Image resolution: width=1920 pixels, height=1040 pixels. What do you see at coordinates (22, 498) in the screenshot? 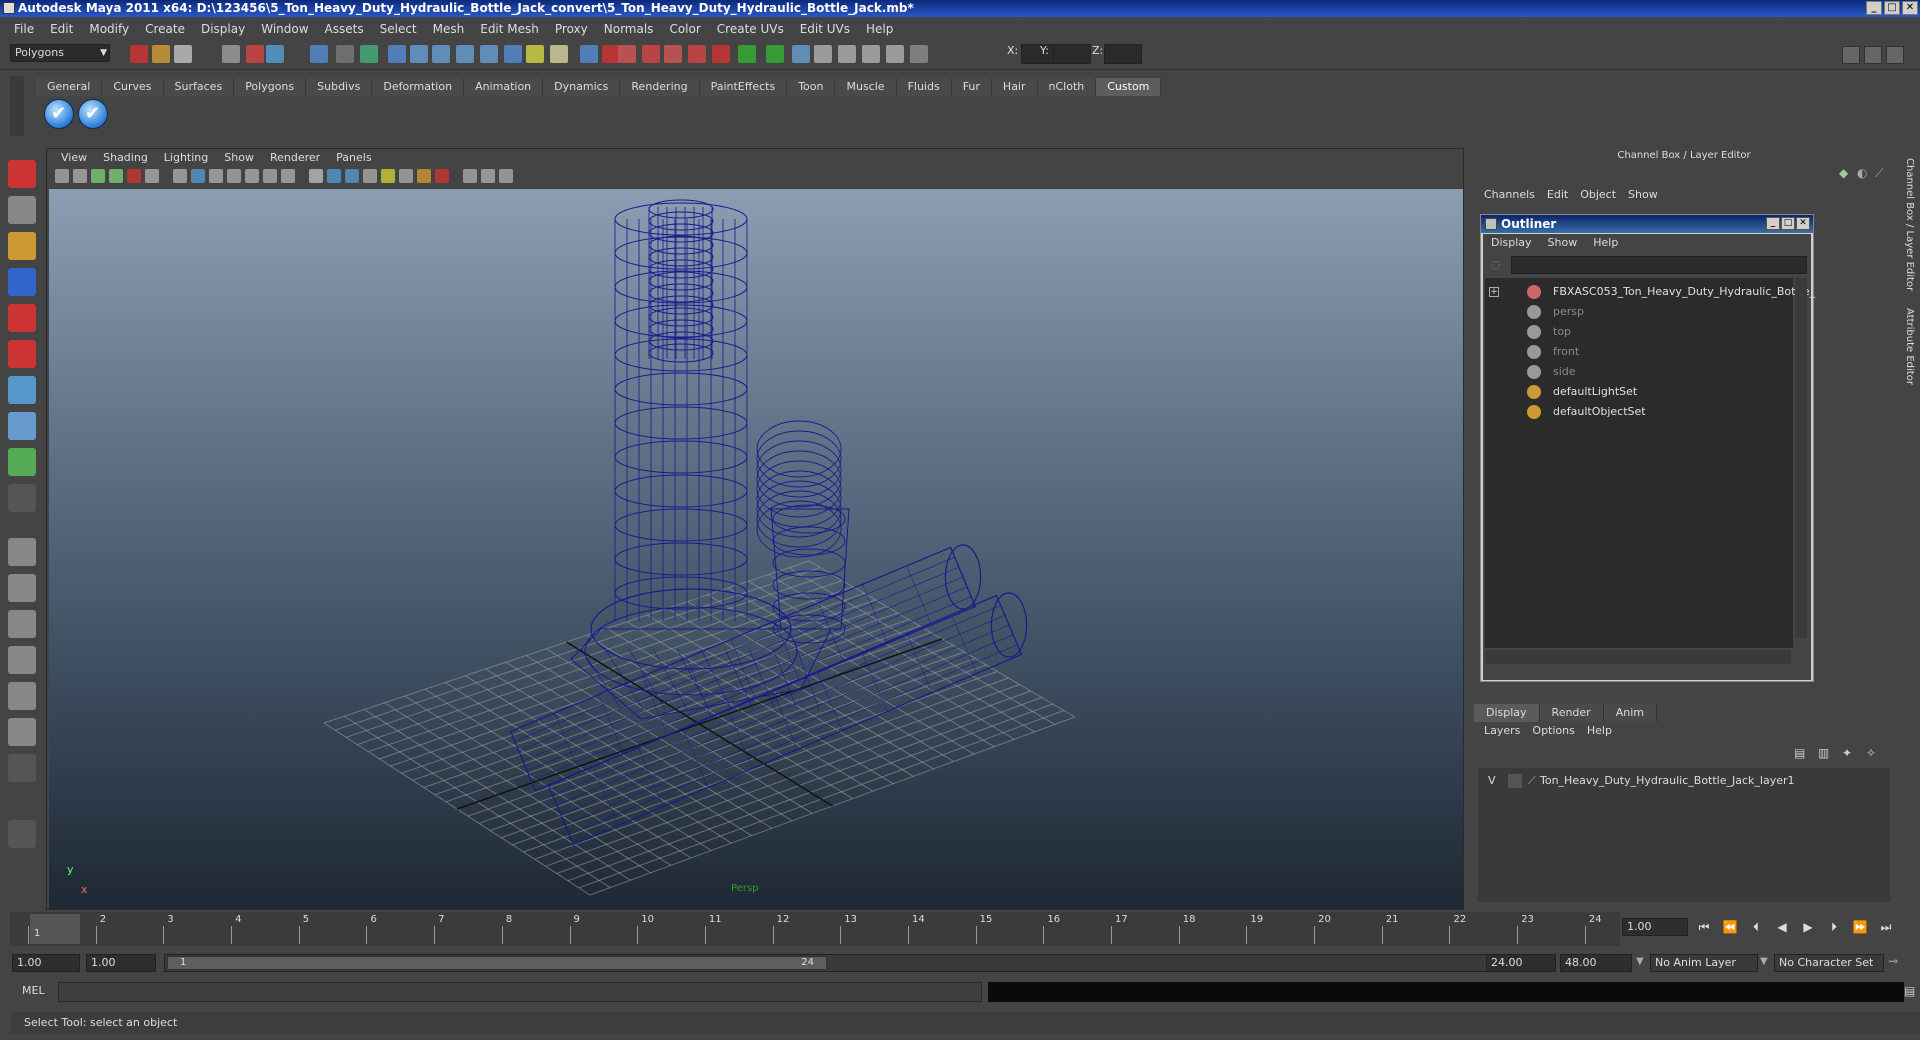
I see `last-tool-icon` at bounding box center [22, 498].